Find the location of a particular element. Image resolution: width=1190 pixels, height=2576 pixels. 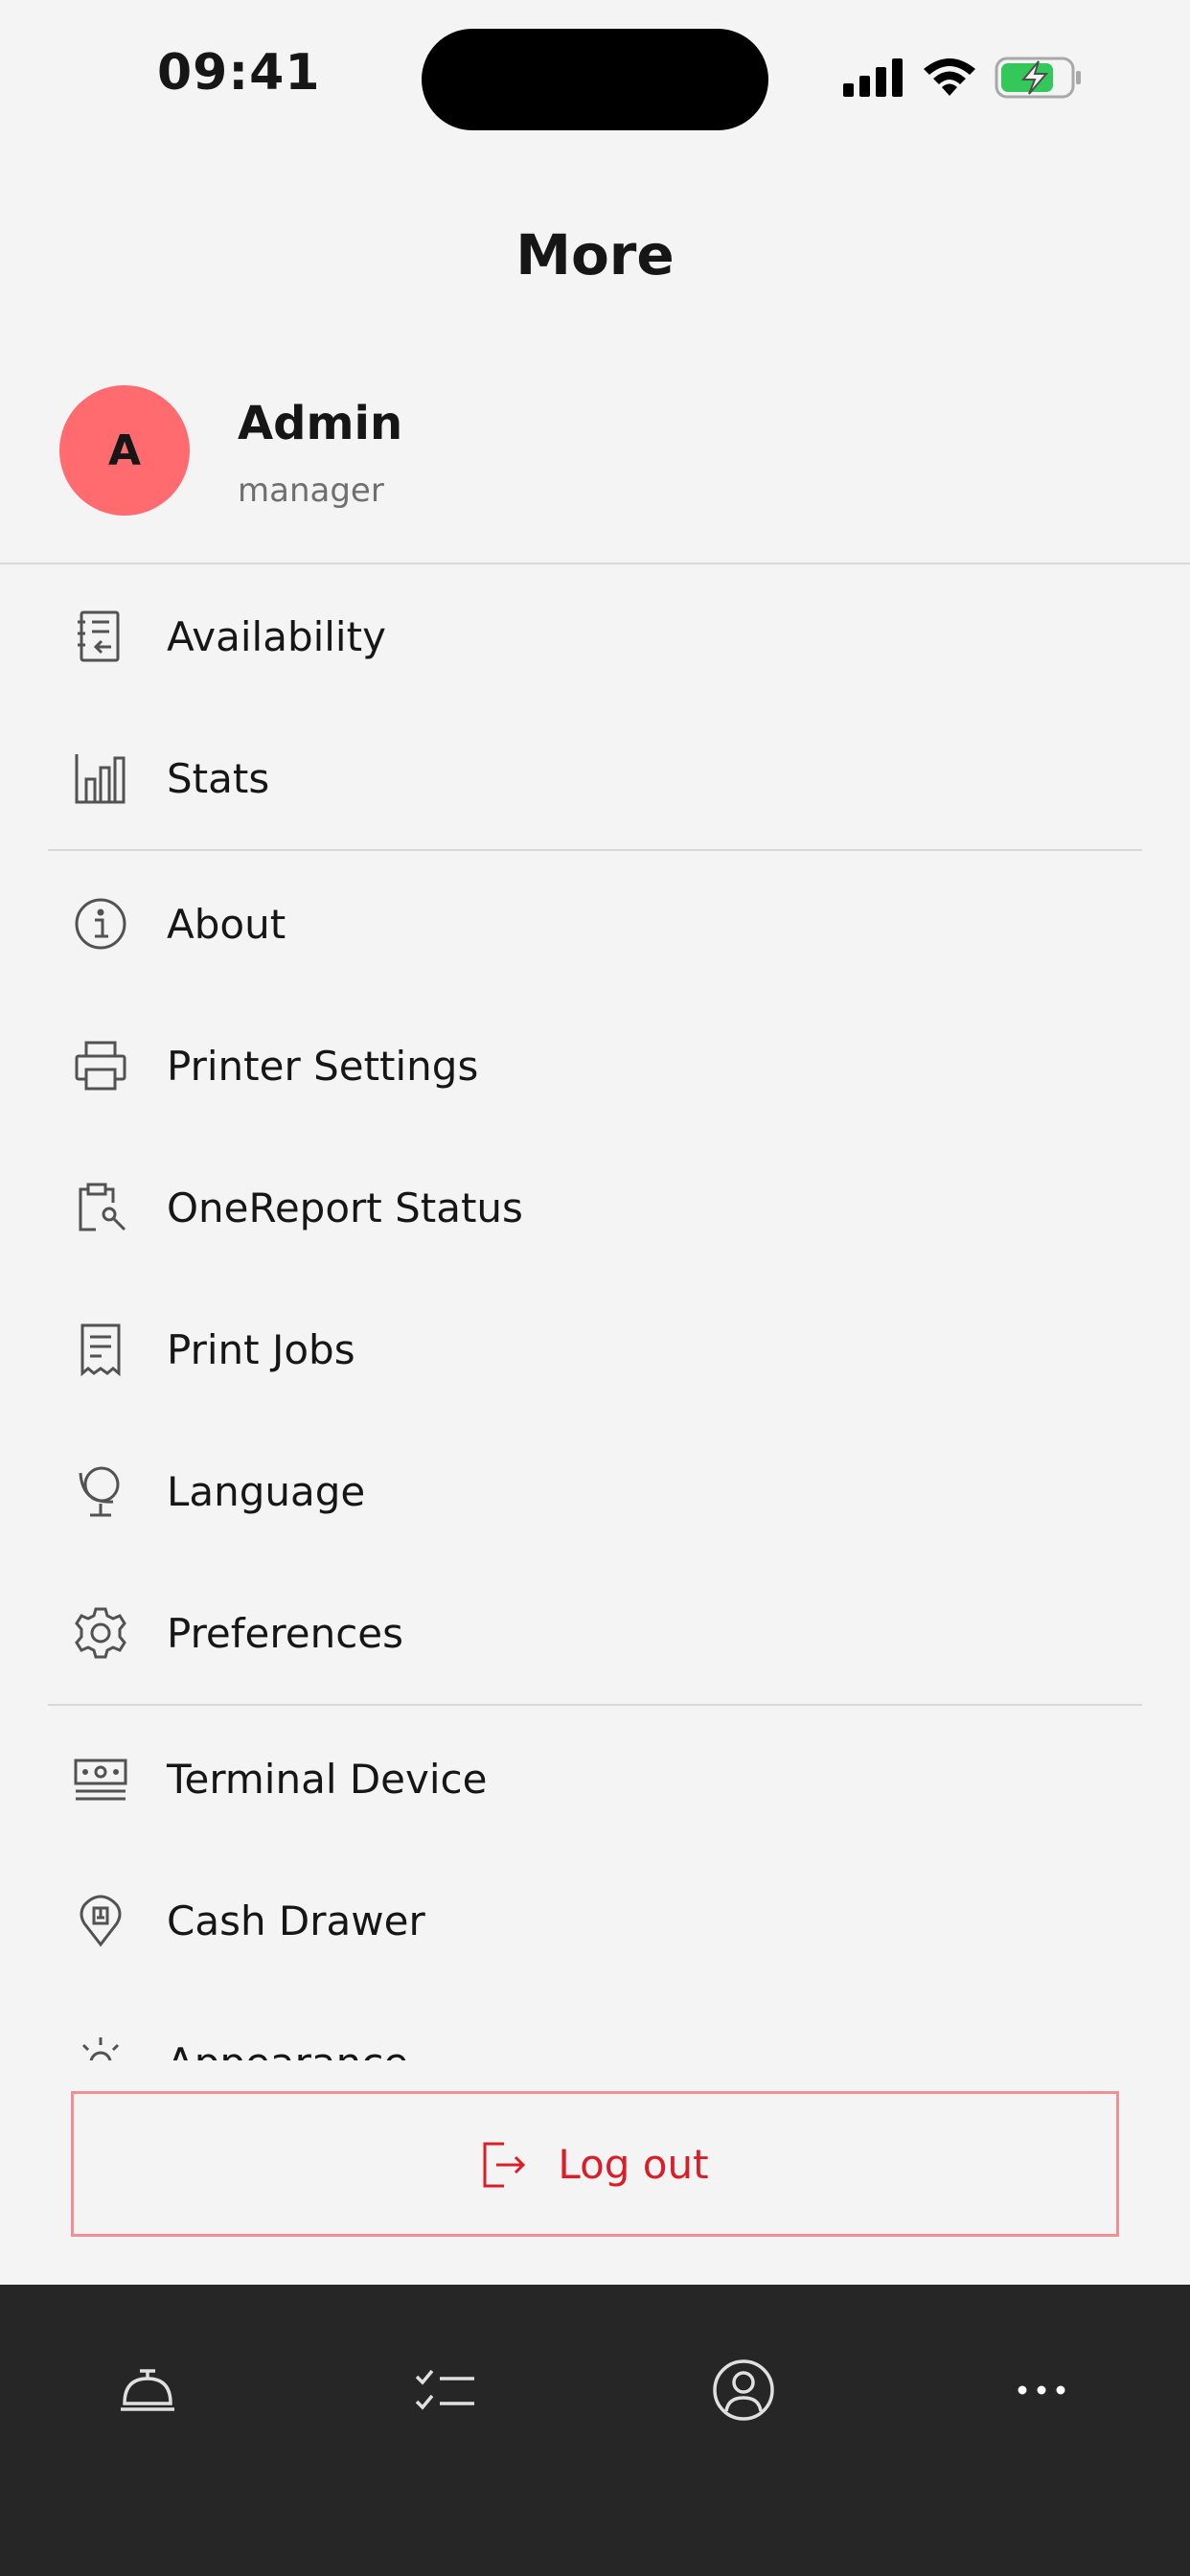

avatar-initial: A is located at coordinates (125, 450).